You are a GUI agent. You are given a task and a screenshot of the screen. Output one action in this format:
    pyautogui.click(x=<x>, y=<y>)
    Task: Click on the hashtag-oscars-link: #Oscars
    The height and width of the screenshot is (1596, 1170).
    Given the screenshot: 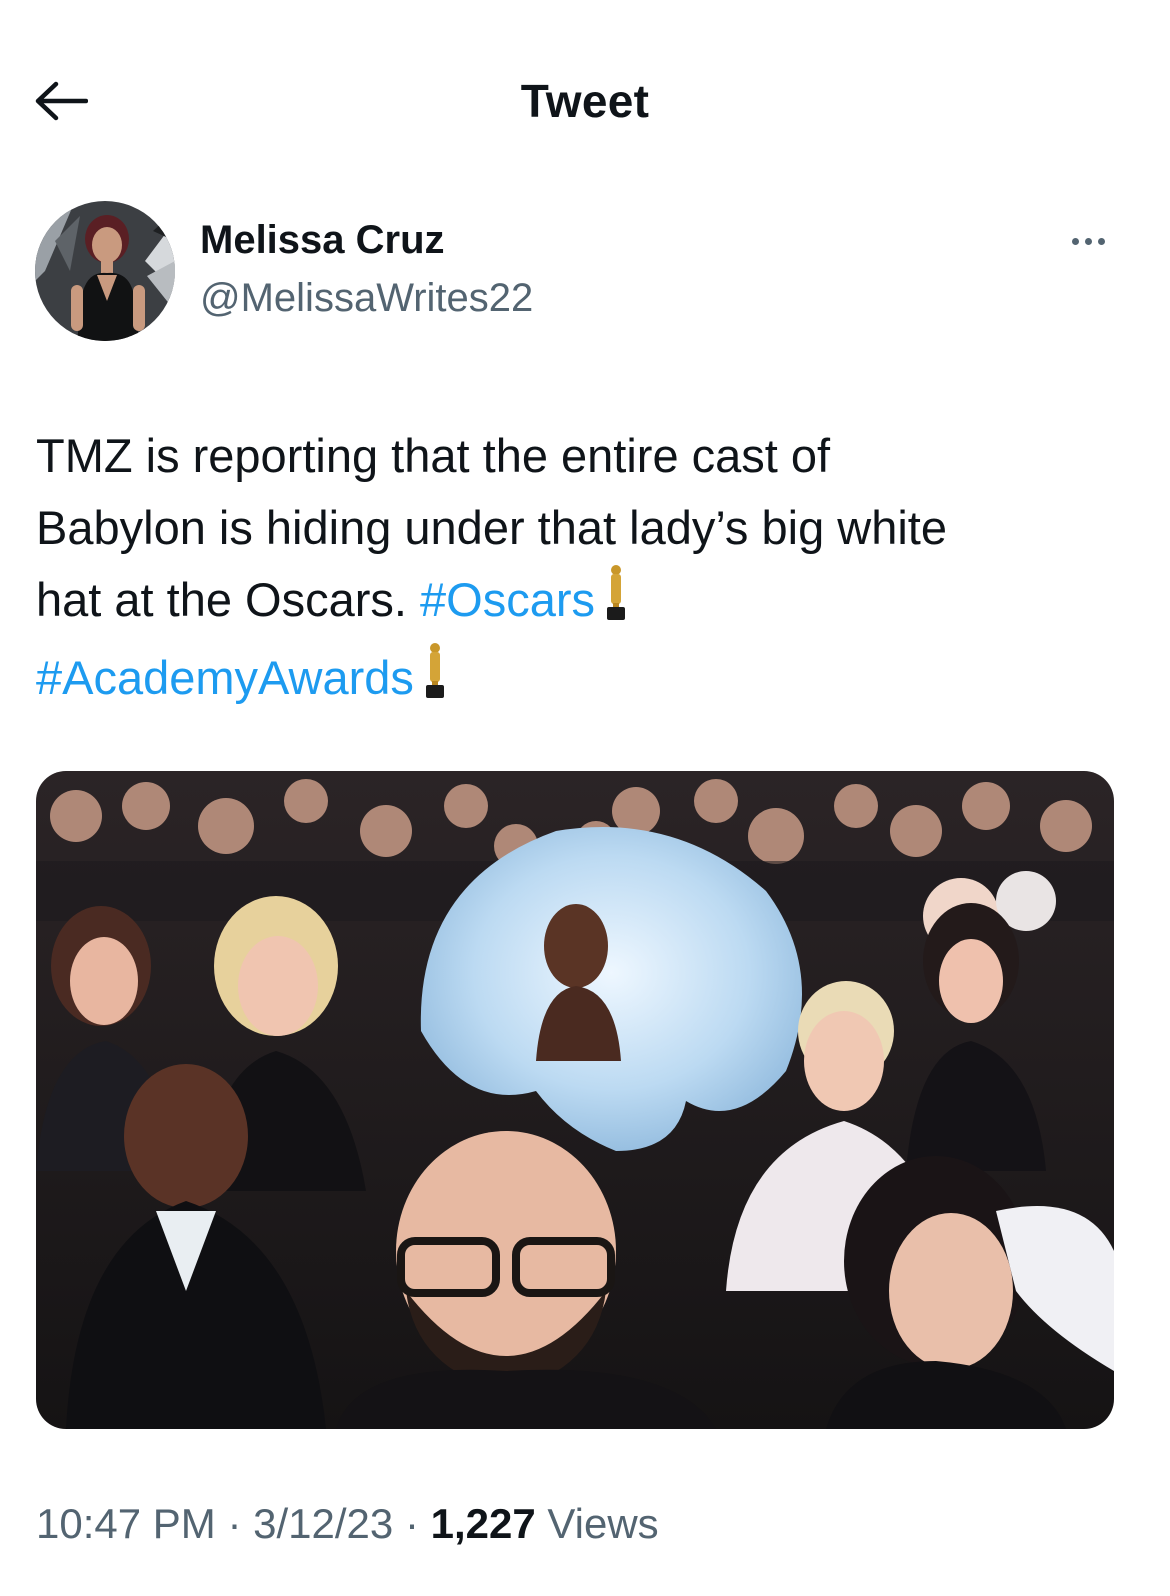 What is the action you would take?
    pyautogui.click(x=507, y=599)
    